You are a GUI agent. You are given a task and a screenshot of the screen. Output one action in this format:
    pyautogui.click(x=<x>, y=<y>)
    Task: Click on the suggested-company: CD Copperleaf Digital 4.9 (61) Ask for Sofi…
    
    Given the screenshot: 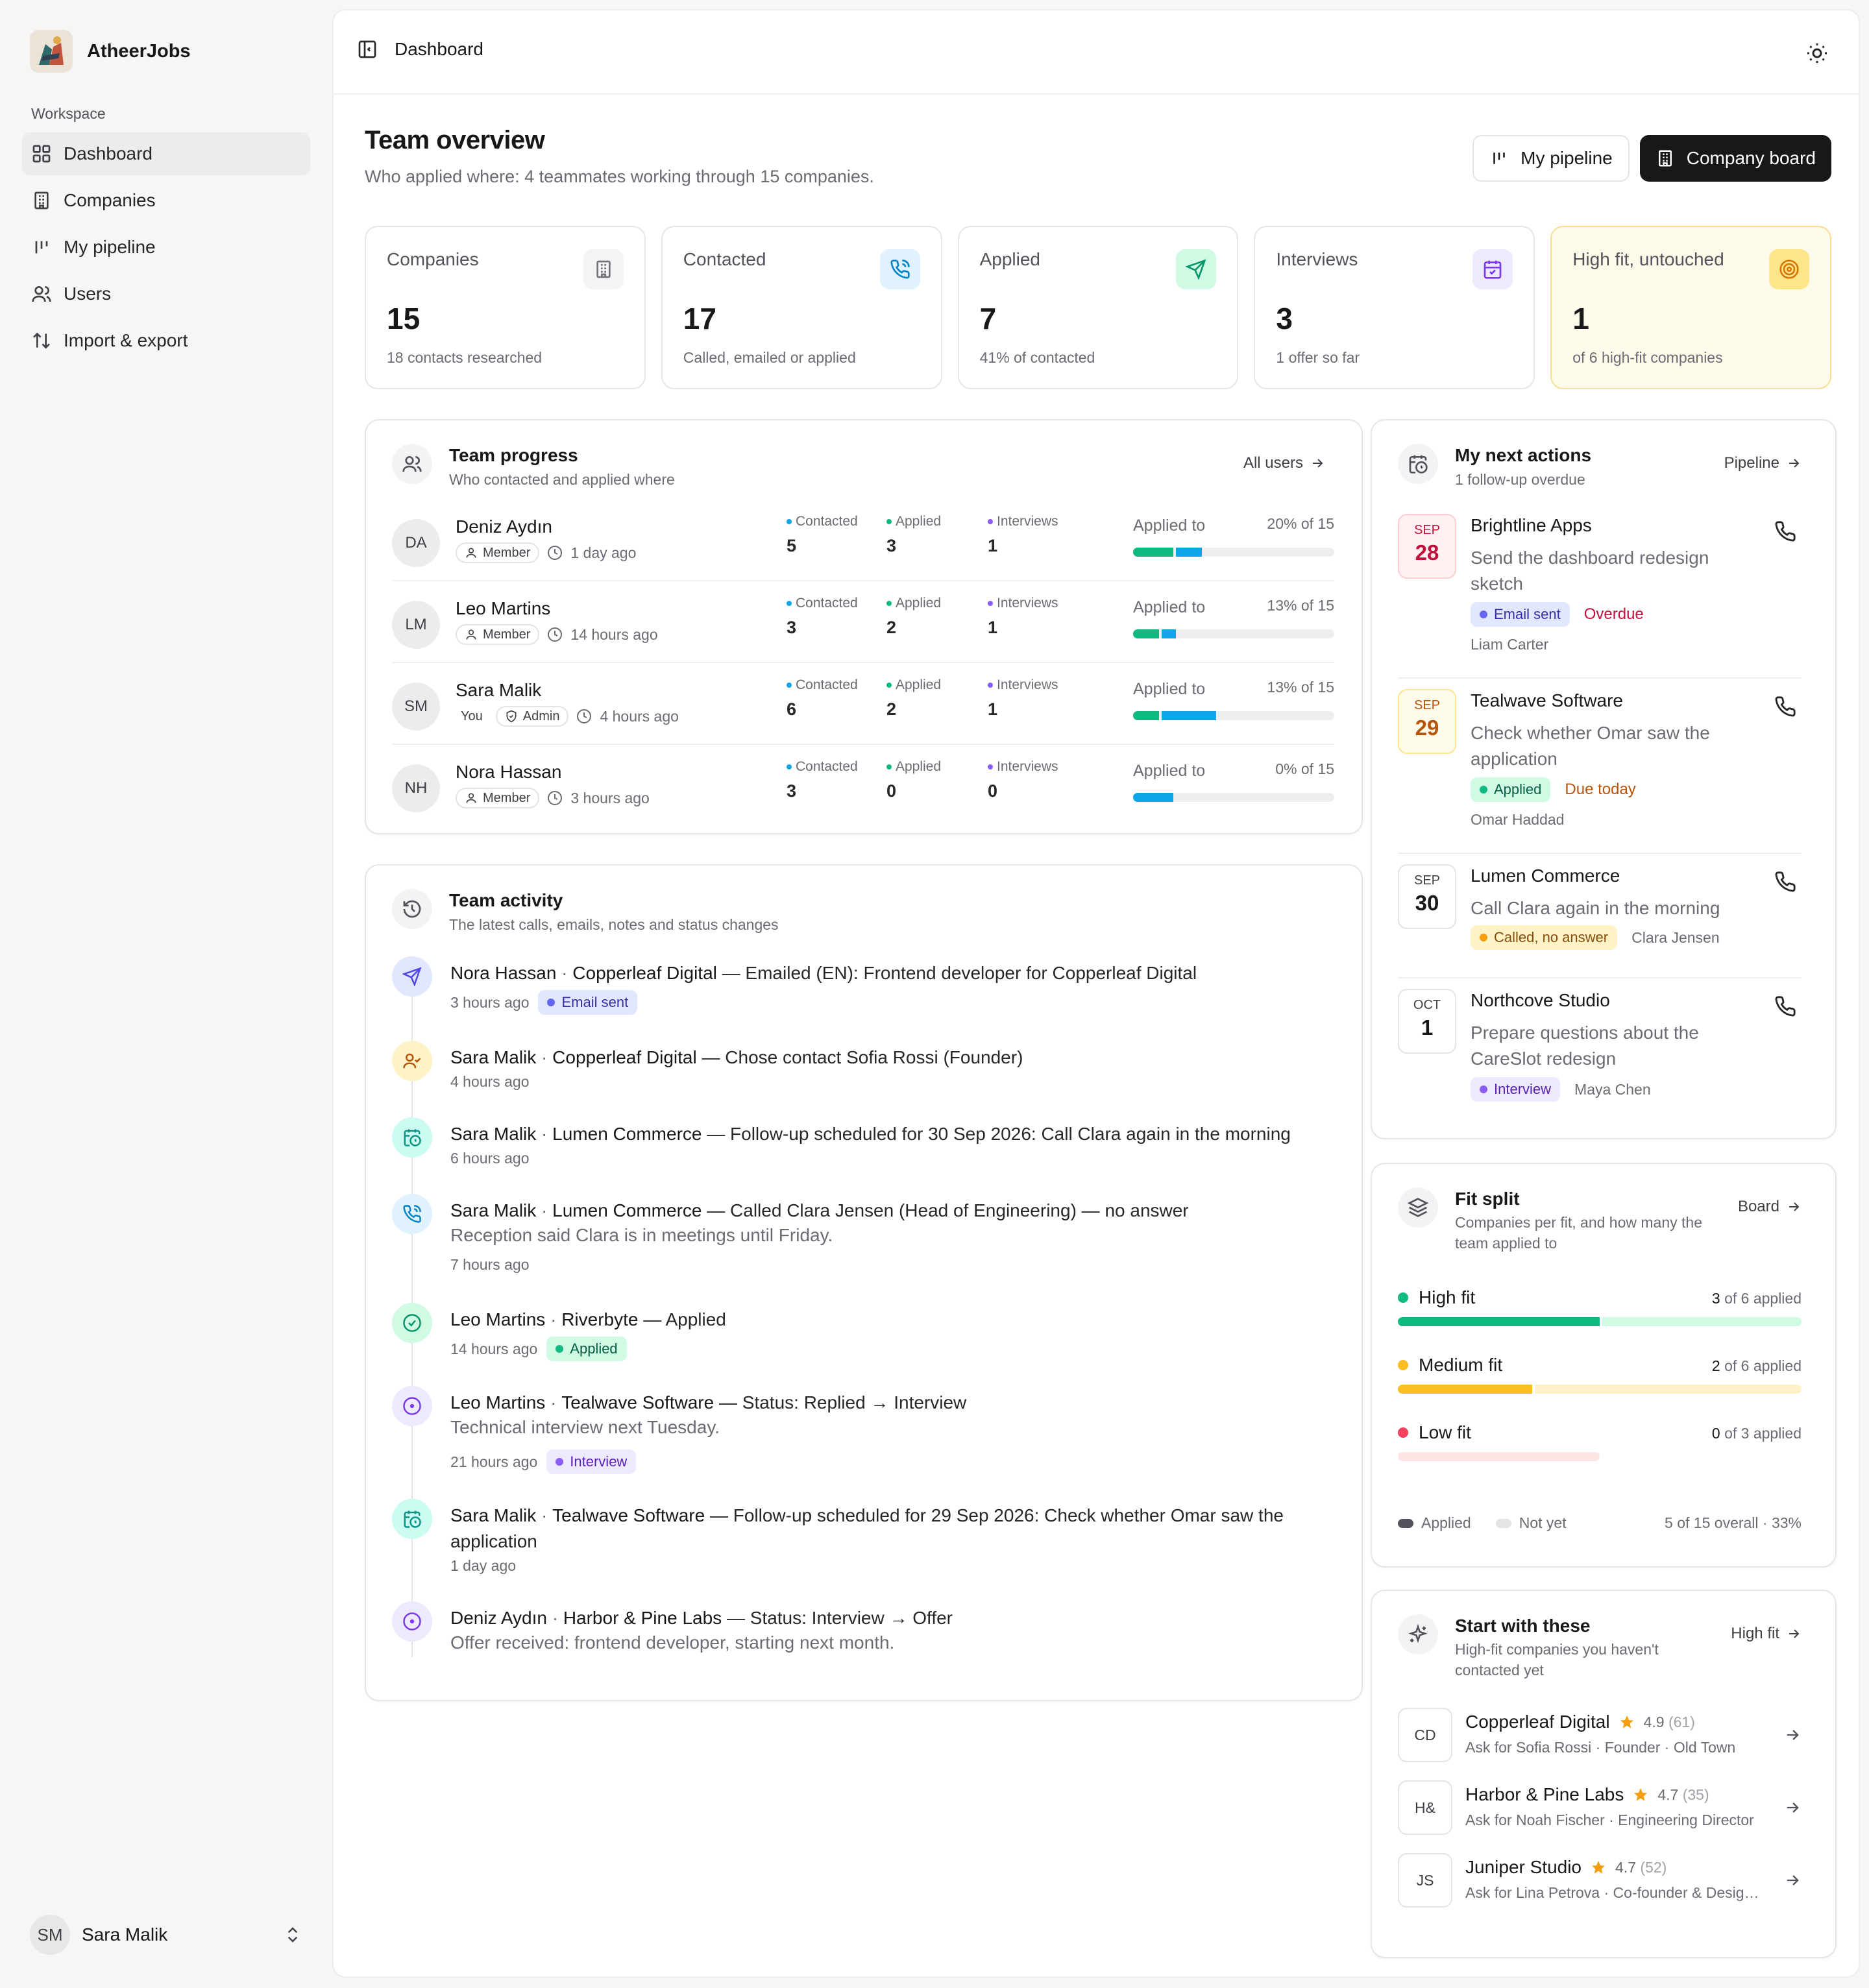 What is the action you would take?
    pyautogui.click(x=1600, y=1735)
    